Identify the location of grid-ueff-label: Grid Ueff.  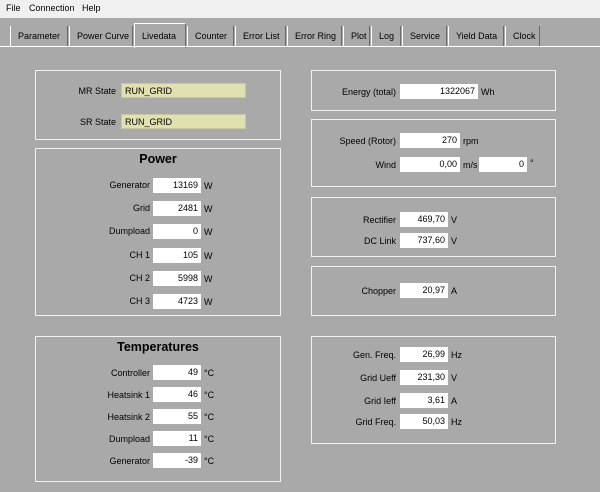
(378, 378).